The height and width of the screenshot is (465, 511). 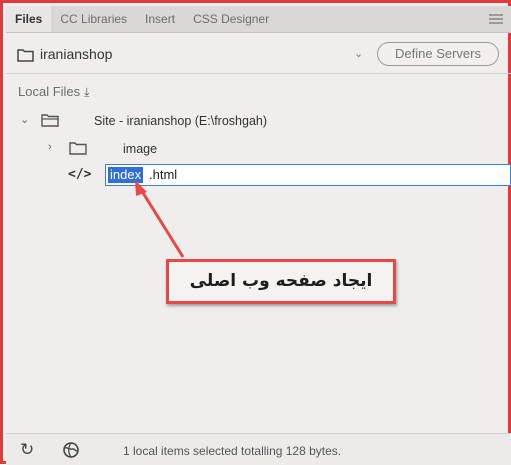 What do you see at coordinates (71, 450) in the screenshot?
I see `globe-icon` at bounding box center [71, 450].